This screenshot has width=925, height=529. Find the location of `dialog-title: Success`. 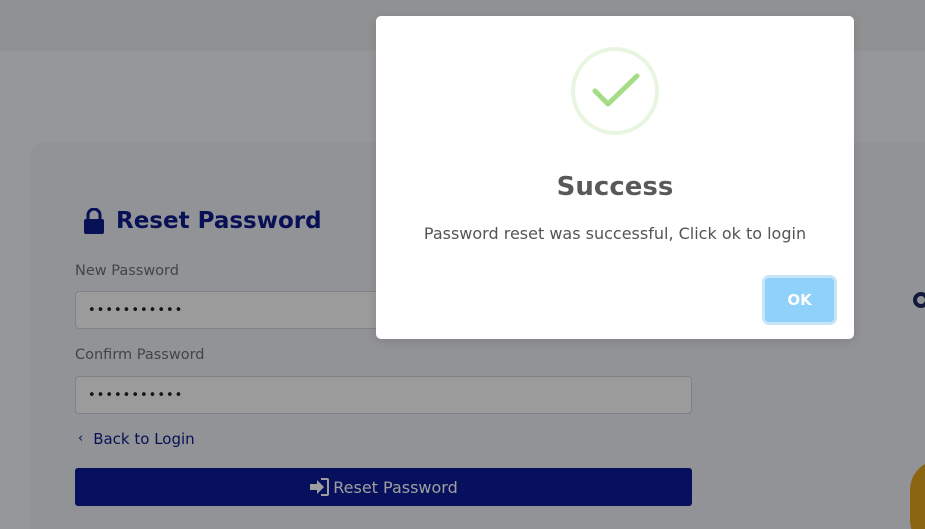

dialog-title: Success is located at coordinates (615, 187).